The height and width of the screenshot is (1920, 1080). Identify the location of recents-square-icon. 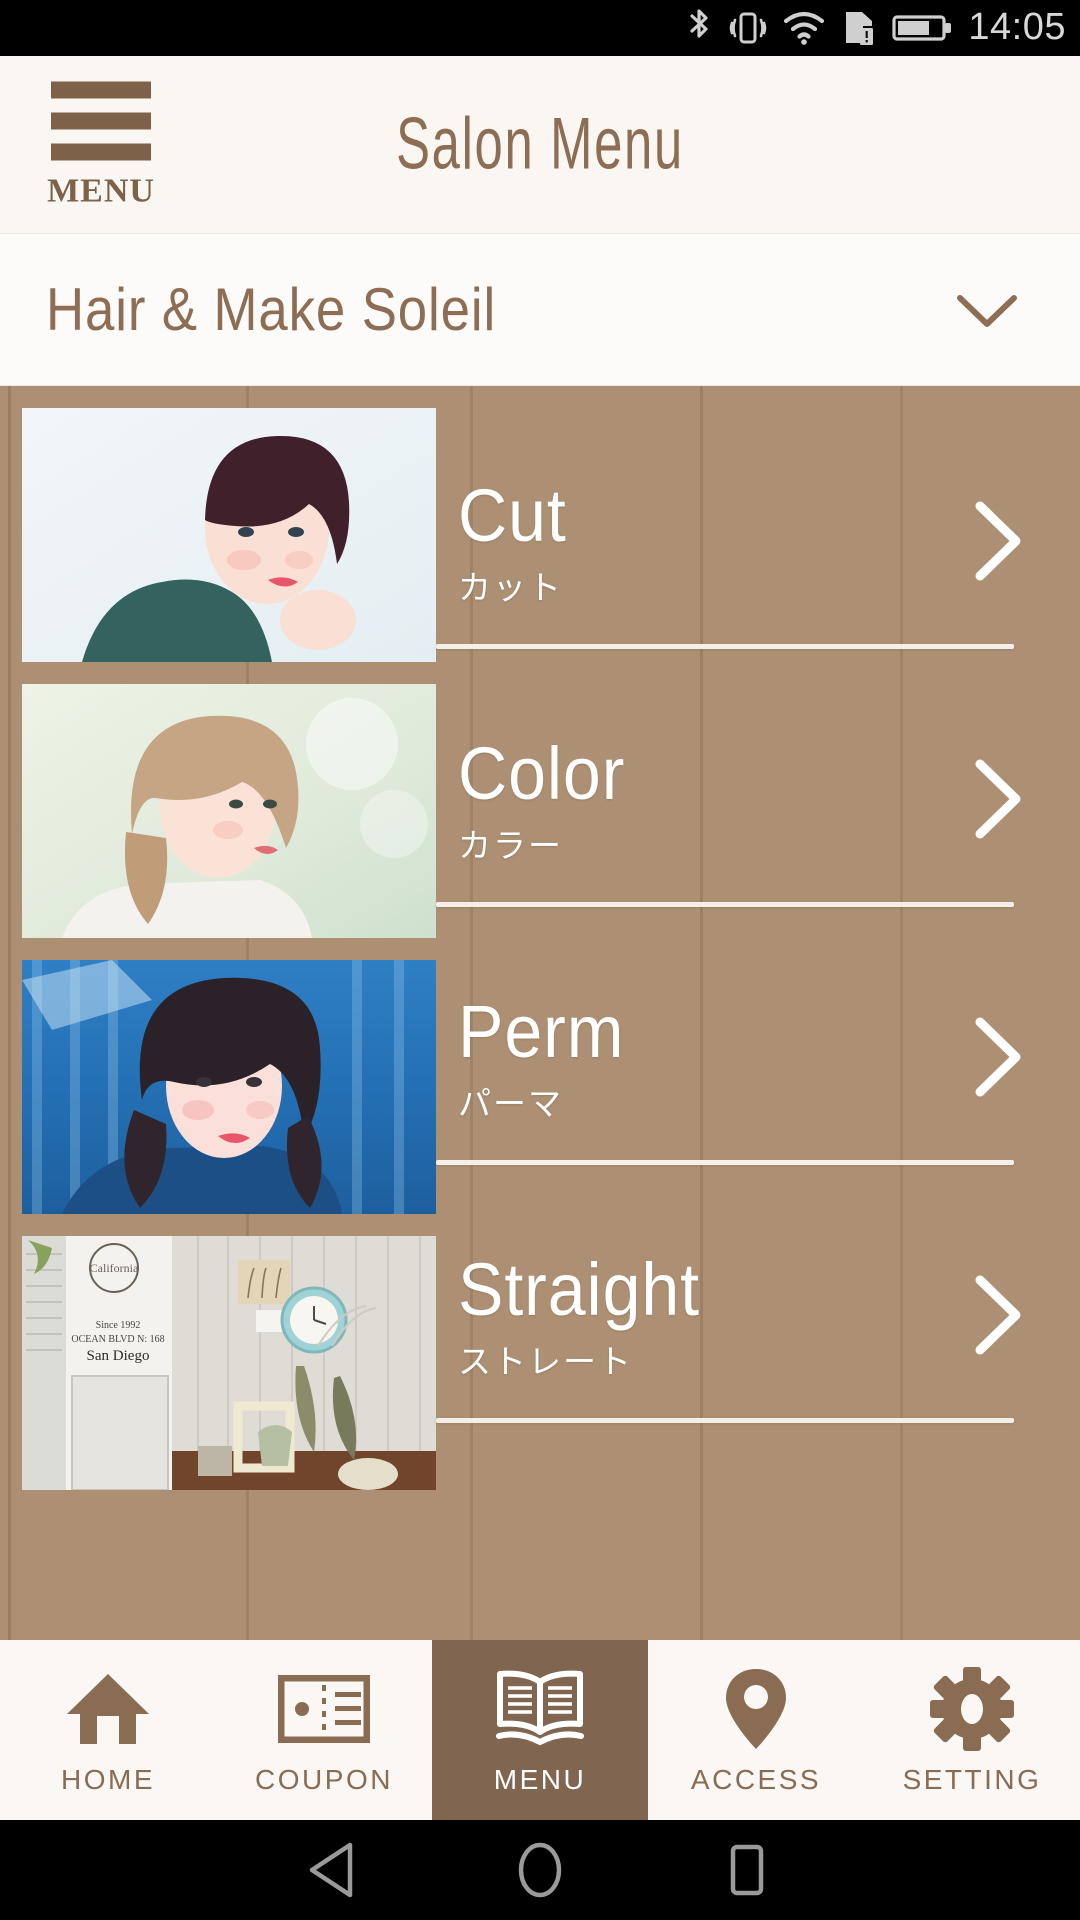
(747, 1870).